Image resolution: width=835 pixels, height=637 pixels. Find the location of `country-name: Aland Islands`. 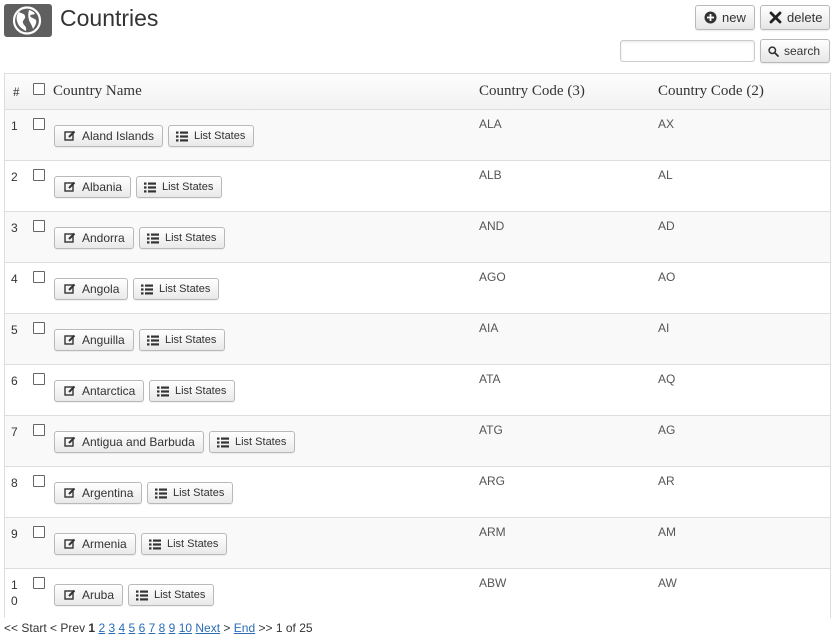

country-name: Aland Islands is located at coordinates (118, 136).